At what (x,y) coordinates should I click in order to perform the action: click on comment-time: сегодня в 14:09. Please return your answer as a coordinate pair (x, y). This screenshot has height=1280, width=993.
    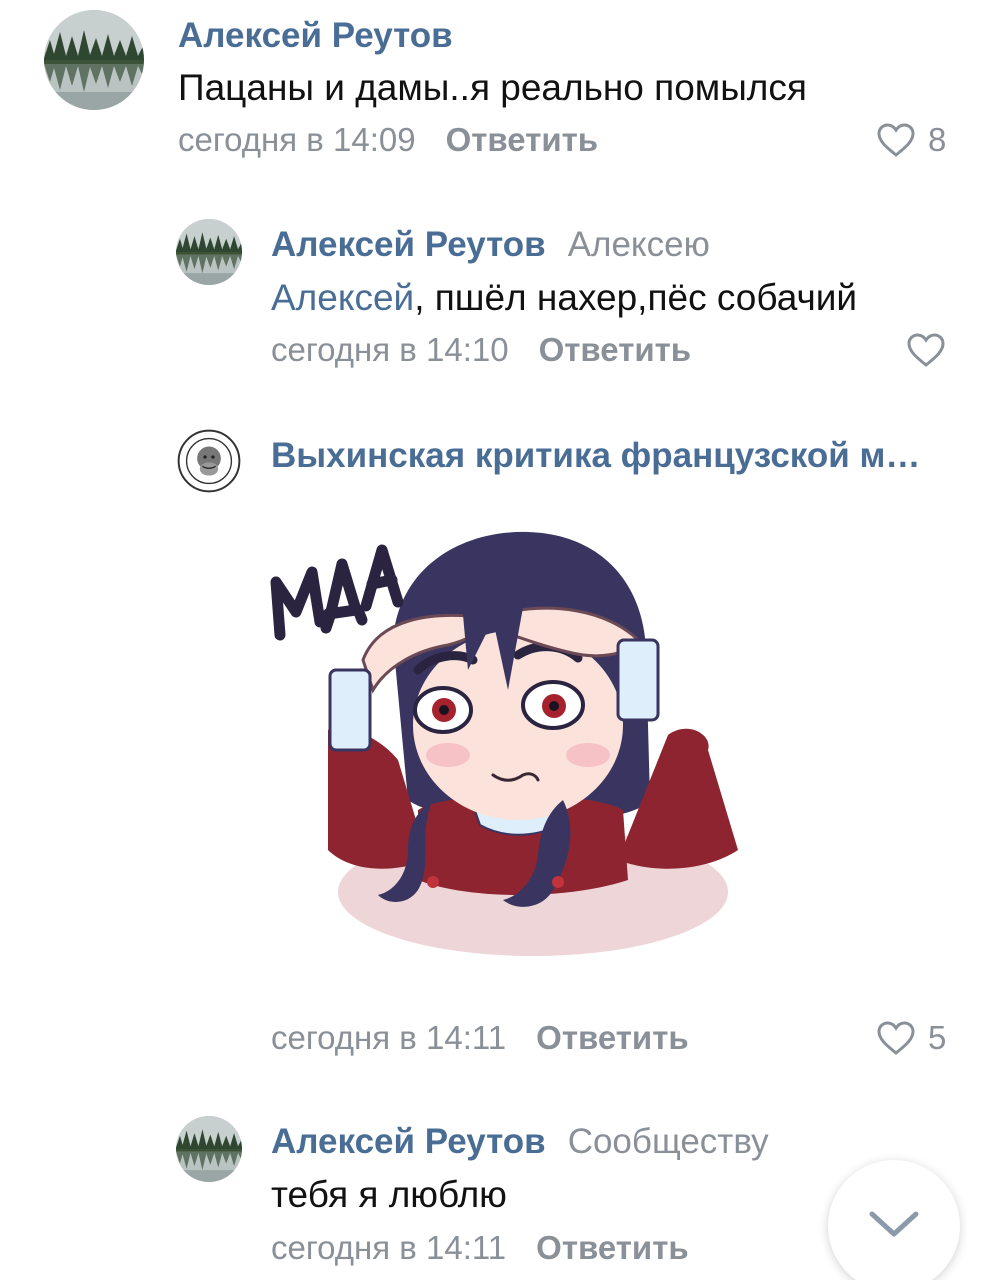
    Looking at the image, I should click on (297, 139).